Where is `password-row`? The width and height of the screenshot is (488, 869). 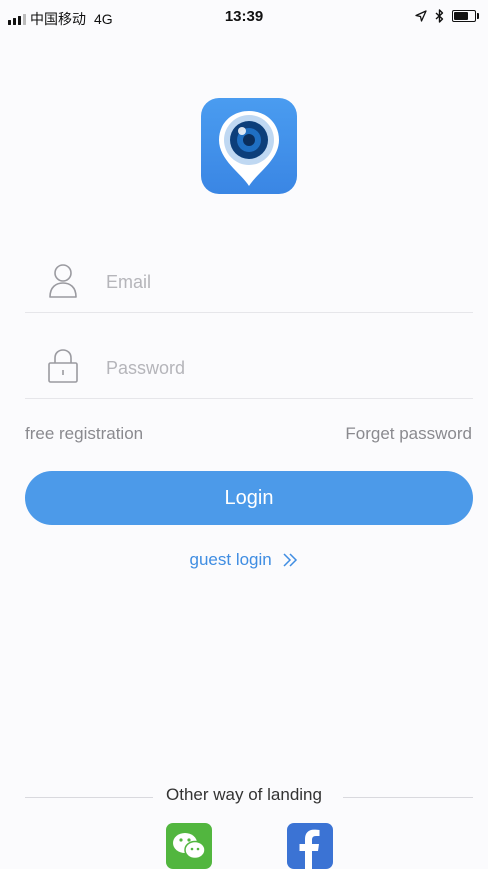 password-row is located at coordinates (249, 368).